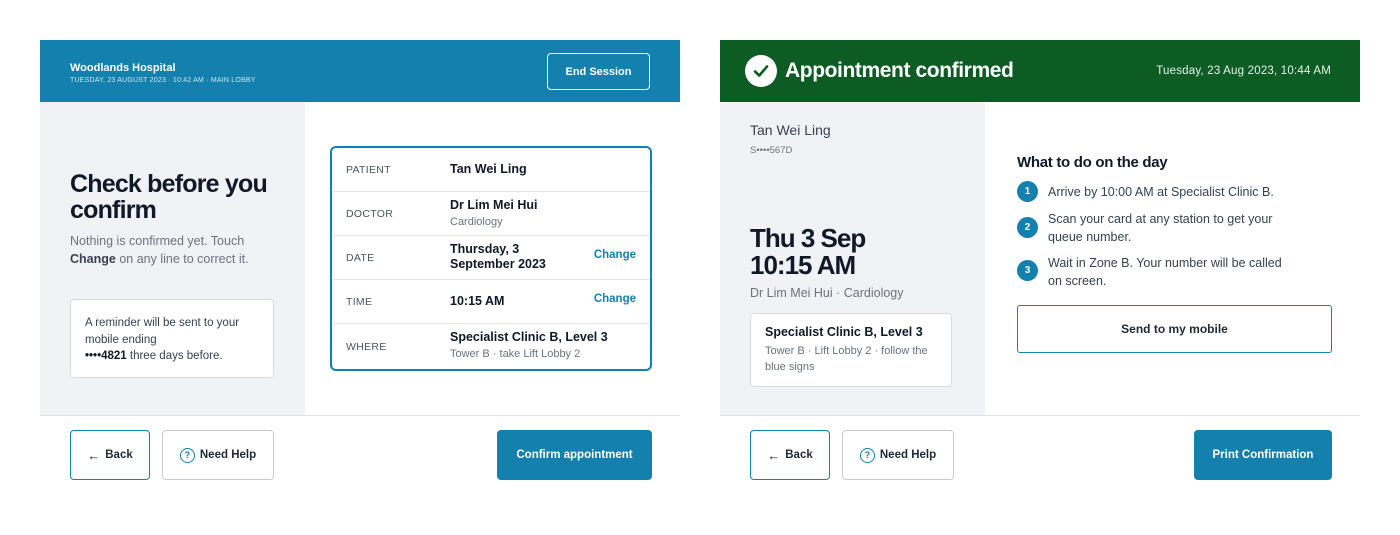  Describe the element at coordinates (1092, 162) in the screenshot. I see `todo-heading: What to do on the day` at that location.